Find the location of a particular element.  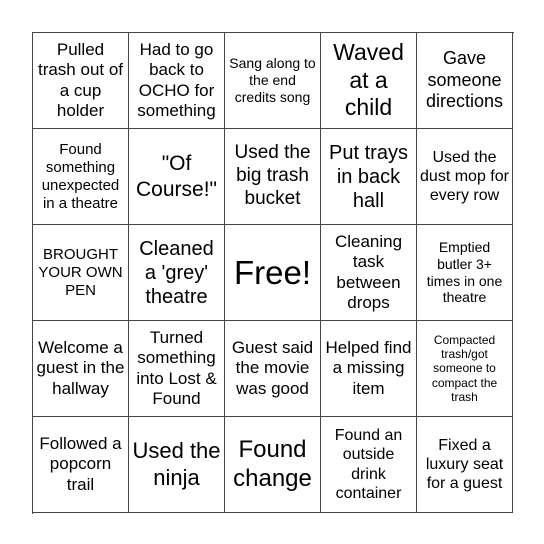

bingo-cell: Welcome a guest in the hallway is located at coordinates (81, 369).